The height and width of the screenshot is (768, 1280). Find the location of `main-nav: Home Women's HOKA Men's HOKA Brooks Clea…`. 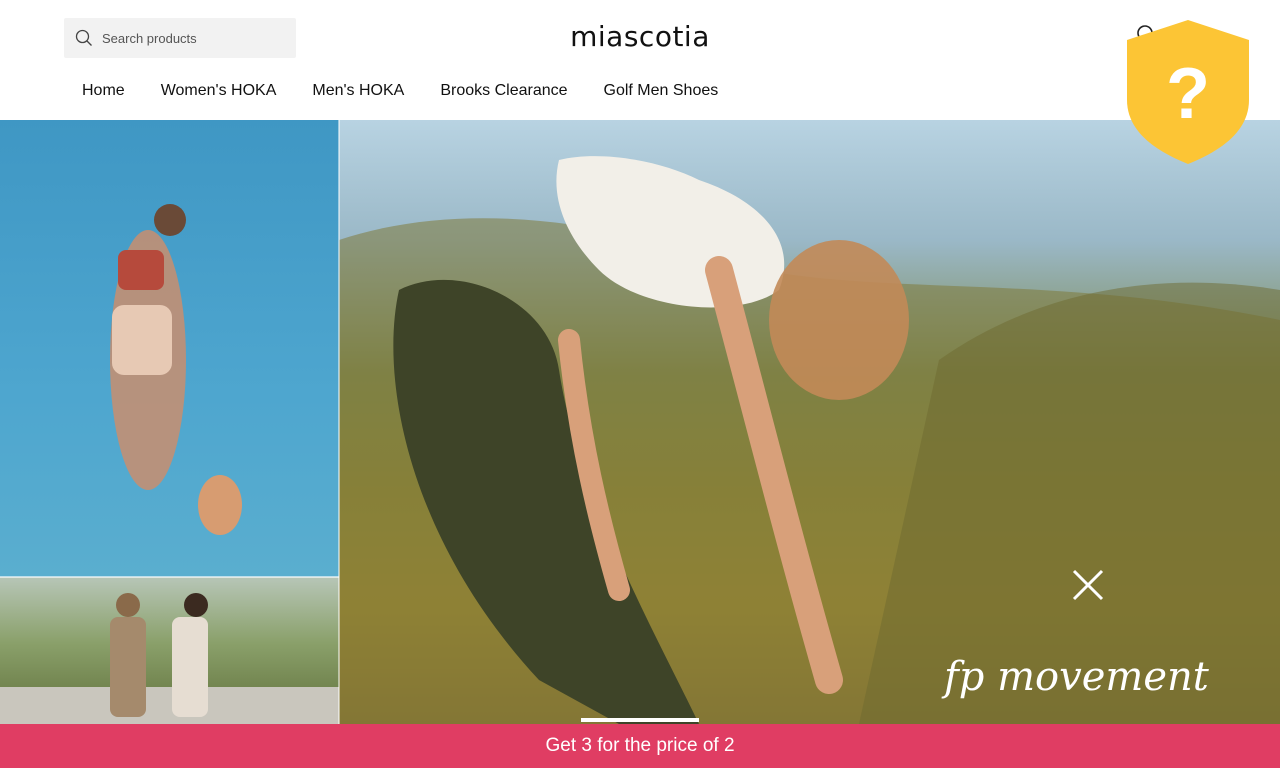

main-nav: Home Women's HOKA Men's HOKA Brooks Clea… is located at coordinates (400, 91).